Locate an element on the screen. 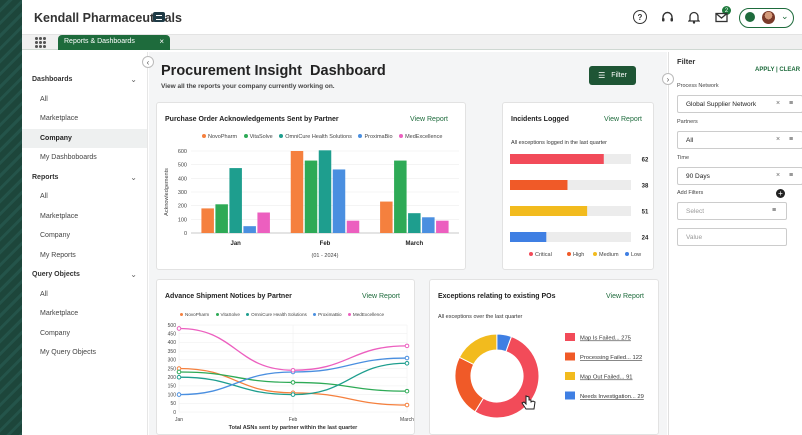 This screenshot has height=435, width=802. bar-high is located at coordinates (539, 185).